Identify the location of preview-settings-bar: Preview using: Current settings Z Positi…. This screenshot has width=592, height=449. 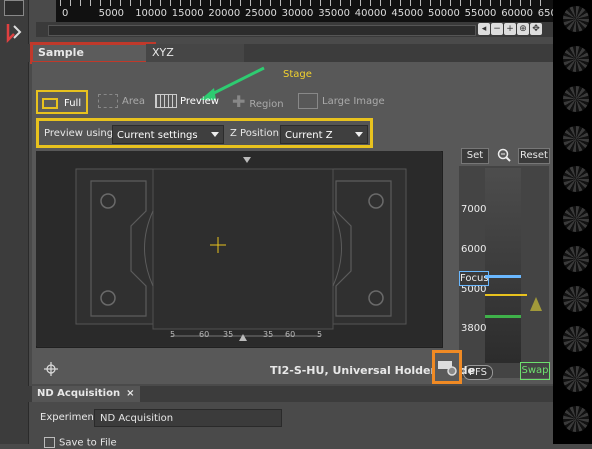
(204, 133).